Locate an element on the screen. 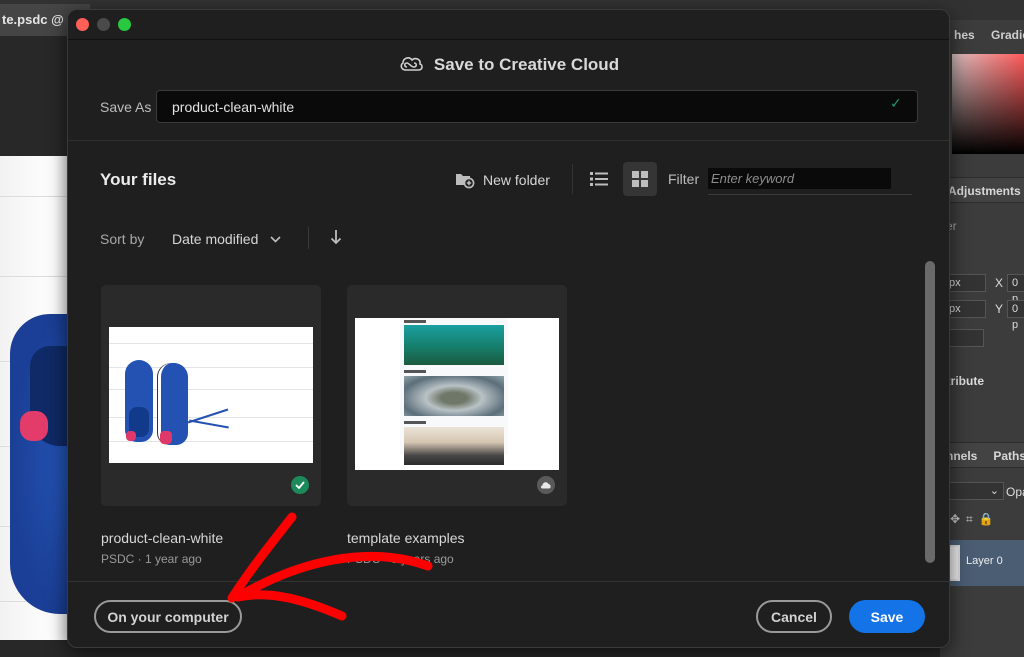  minimize-window-button is located at coordinates (103, 24).